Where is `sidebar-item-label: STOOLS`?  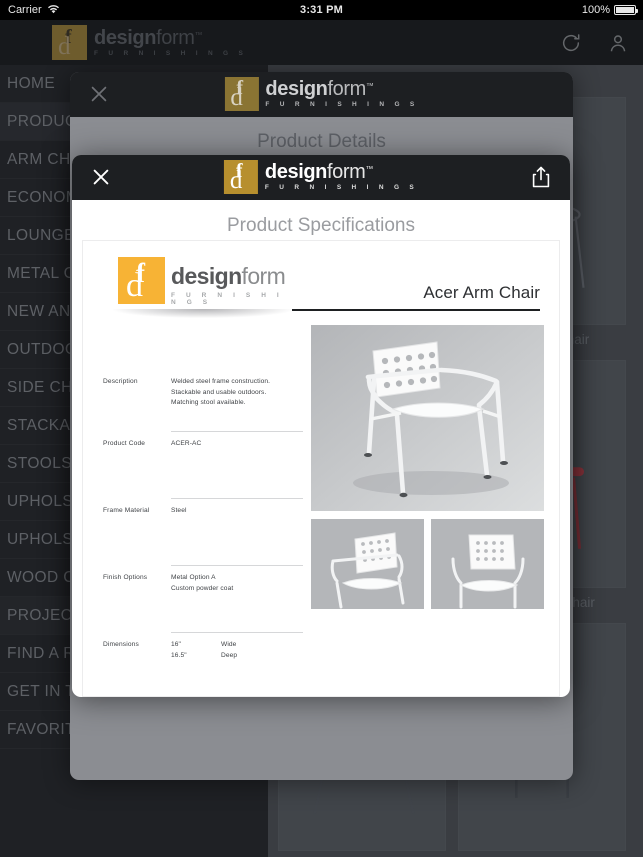
sidebar-item-label: STOOLS is located at coordinates (39, 463).